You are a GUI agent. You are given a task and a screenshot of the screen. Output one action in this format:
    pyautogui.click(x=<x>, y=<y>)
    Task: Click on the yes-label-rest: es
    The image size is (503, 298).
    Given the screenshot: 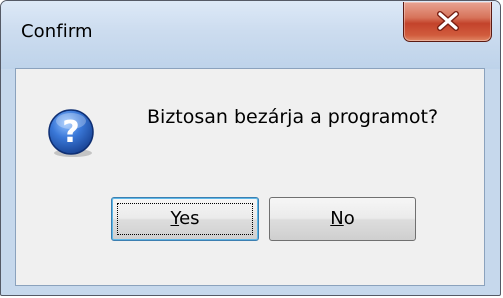 What is the action you would take?
    pyautogui.click(x=189, y=218)
    